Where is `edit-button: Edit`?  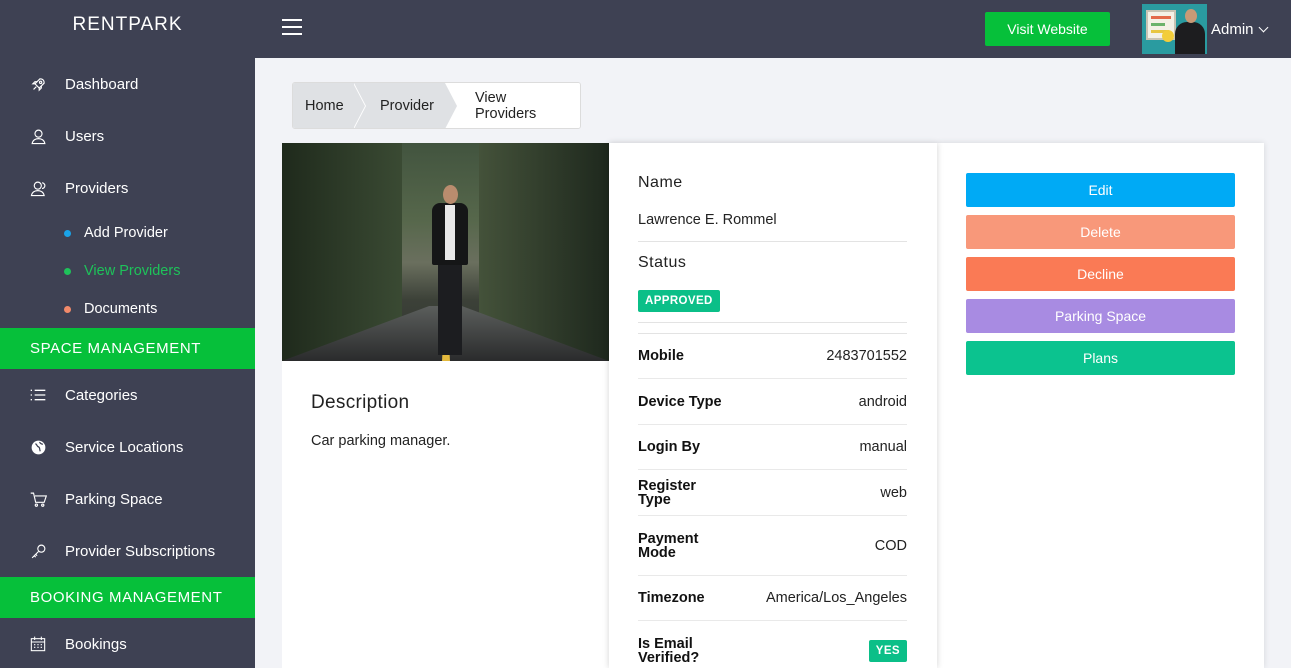 edit-button: Edit is located at coordinates (1100, 190).